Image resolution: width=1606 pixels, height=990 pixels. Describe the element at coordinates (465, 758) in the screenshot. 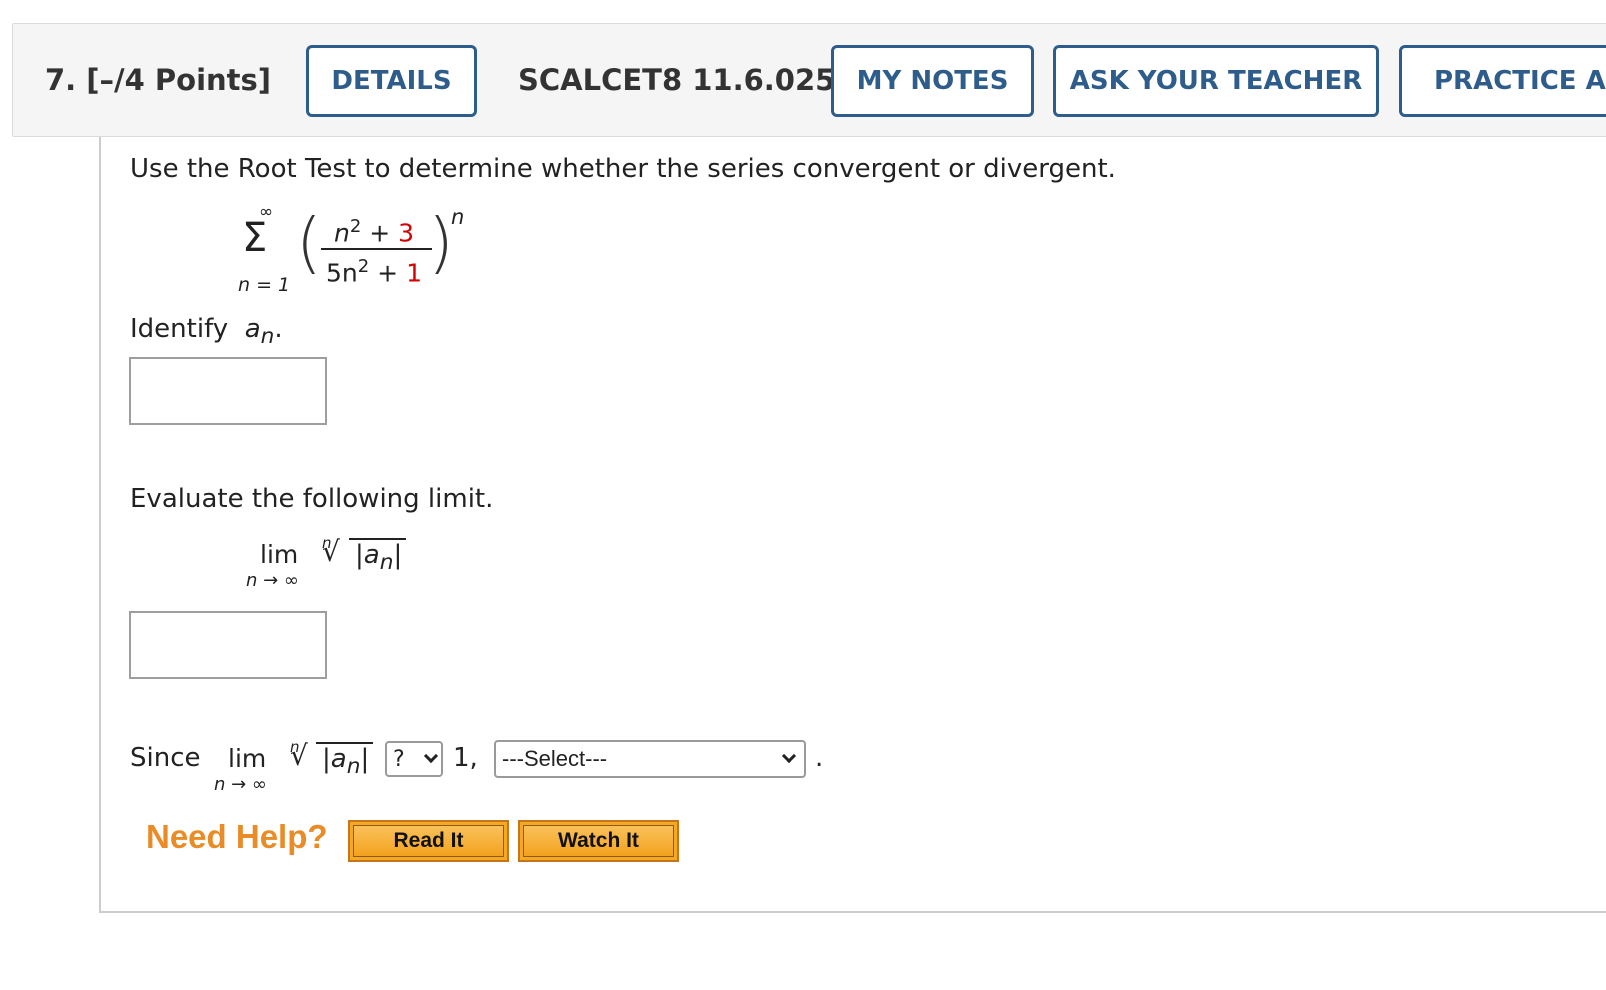

I see `one-value: 1,` at that location.